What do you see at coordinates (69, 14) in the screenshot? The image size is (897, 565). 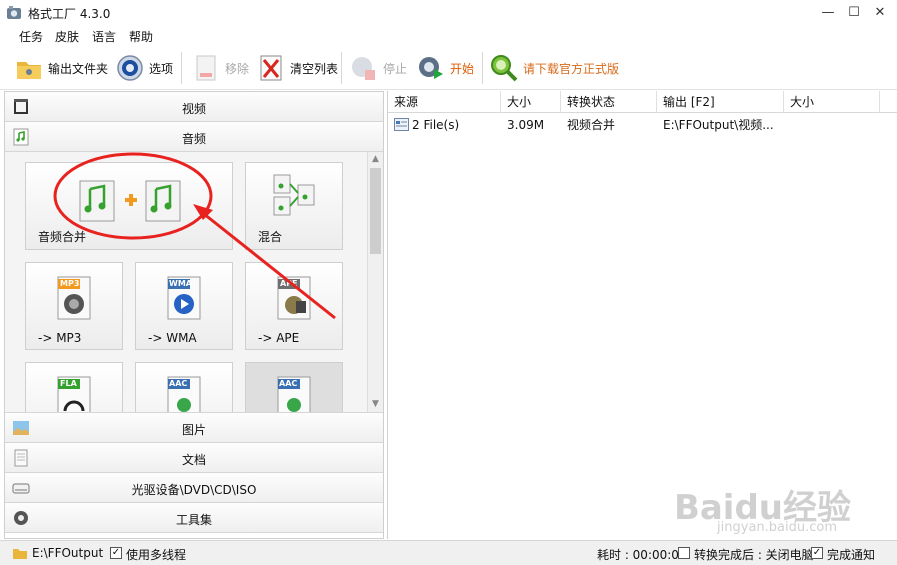 I see `window-title: 格式工厂 4.3.0` at bounding box center [69, 14].